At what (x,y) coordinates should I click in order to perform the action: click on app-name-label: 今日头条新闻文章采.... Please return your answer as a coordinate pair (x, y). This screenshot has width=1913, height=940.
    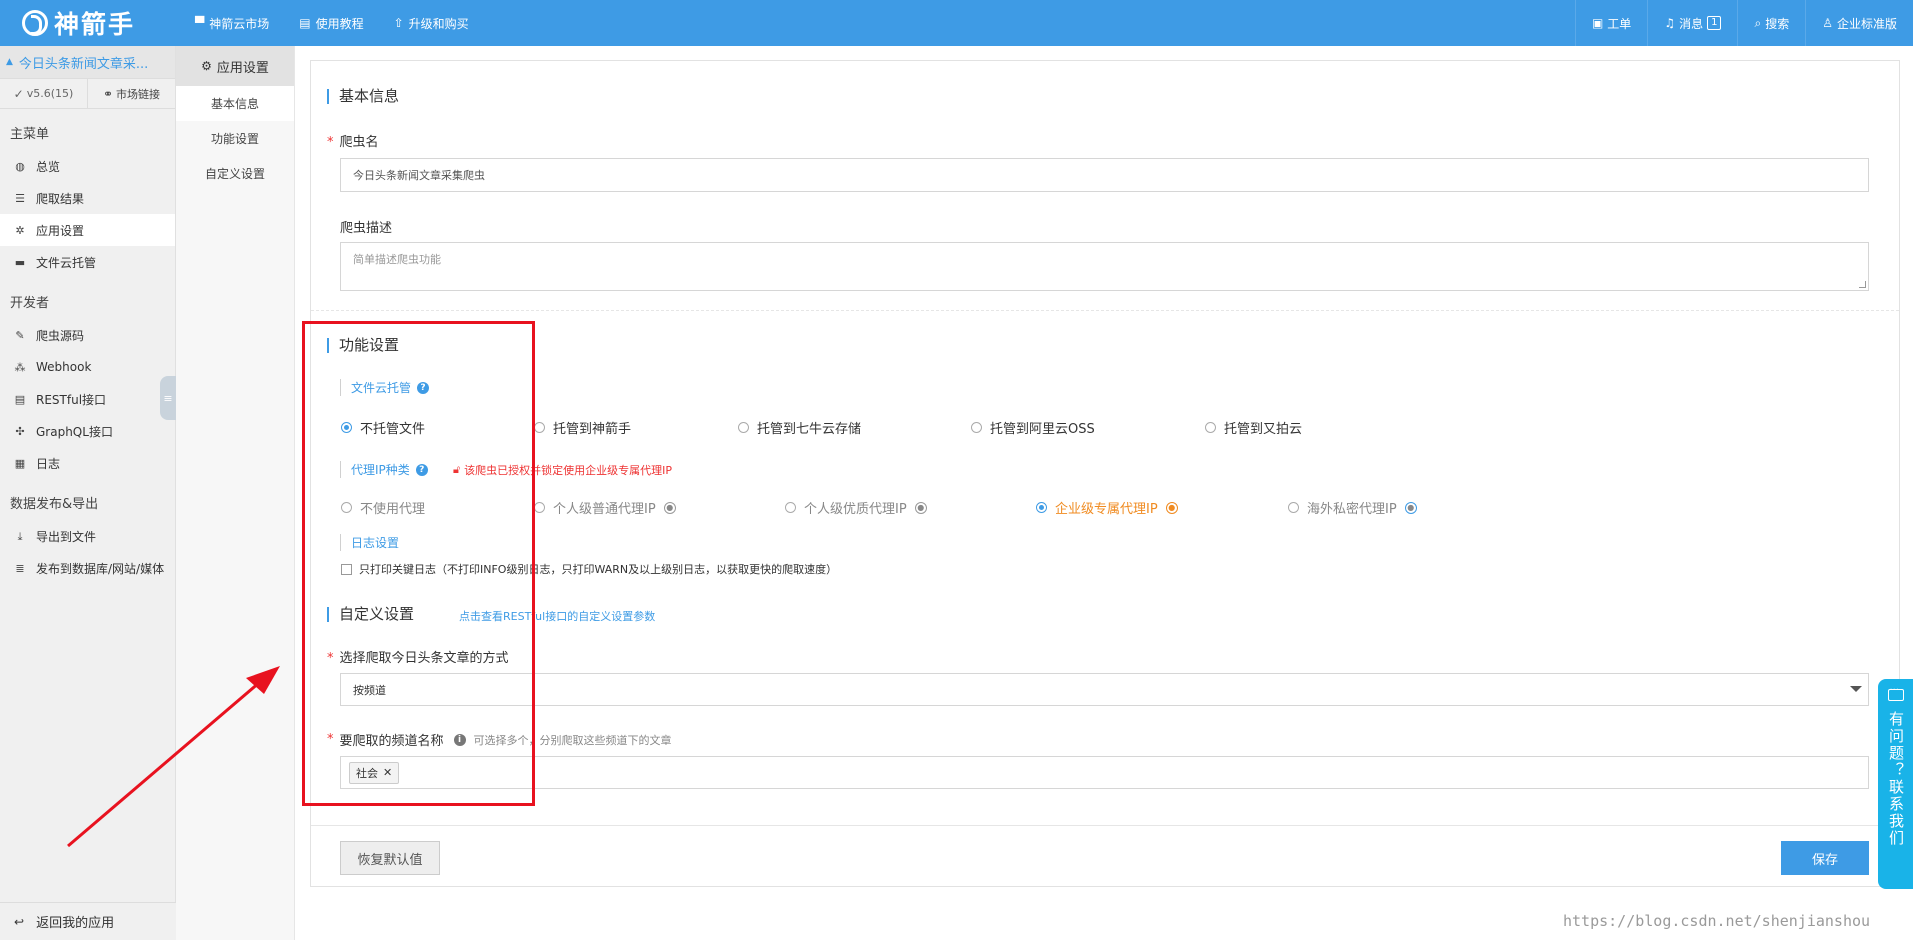
    Looking at the image, I should click on (83, 64).